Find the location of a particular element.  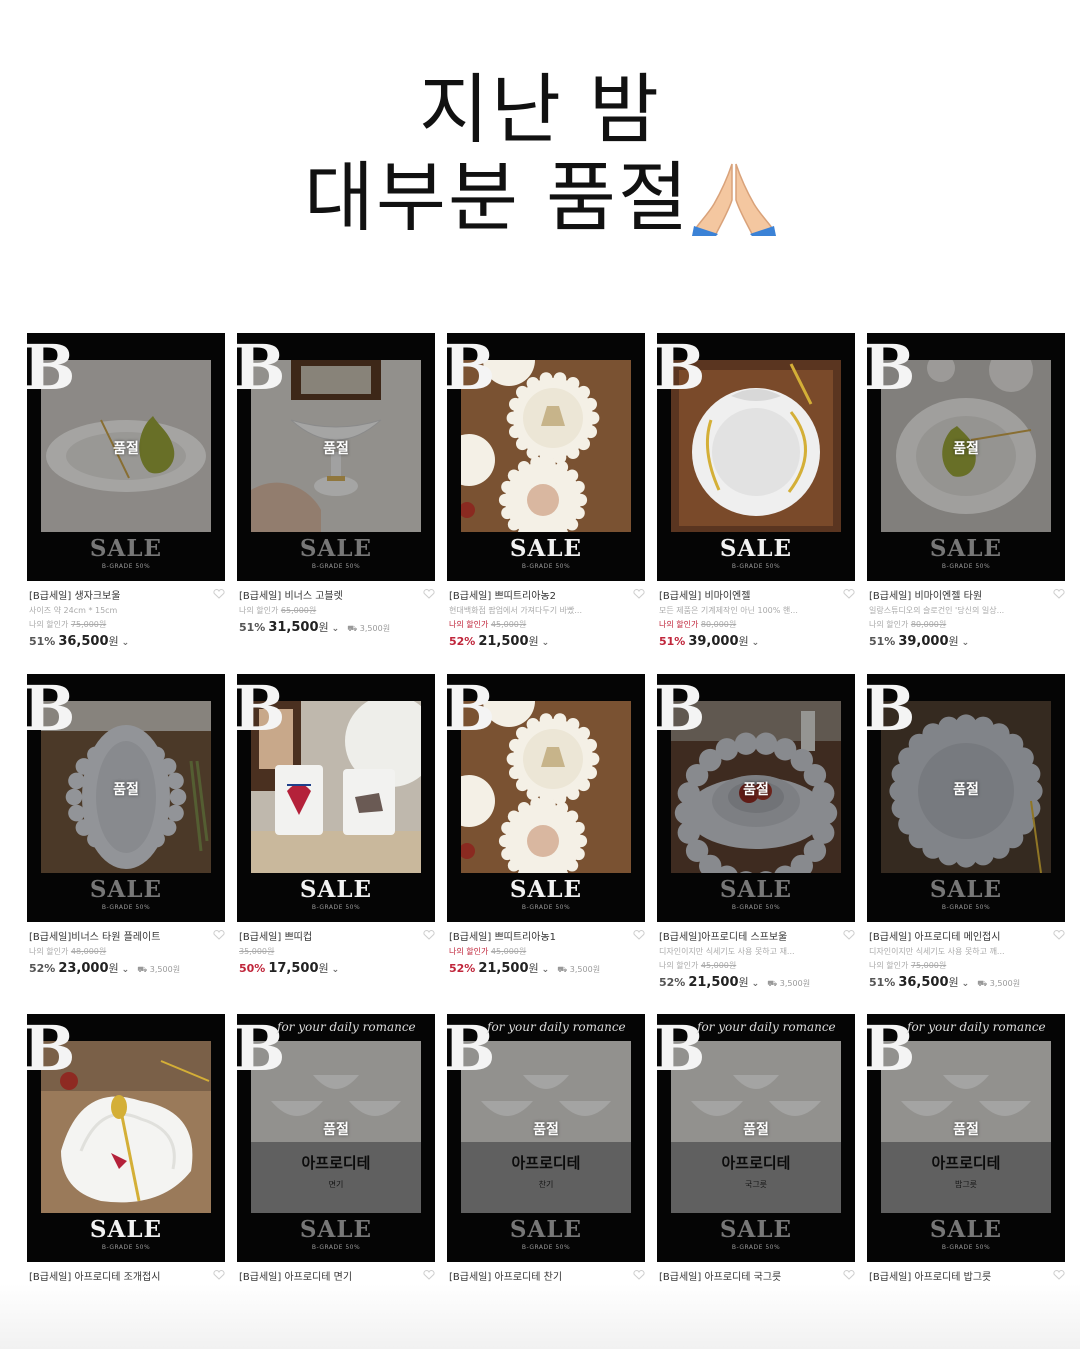

original-price-row: 나의 할인가 80,000원 is located at coordinates (966, 624).